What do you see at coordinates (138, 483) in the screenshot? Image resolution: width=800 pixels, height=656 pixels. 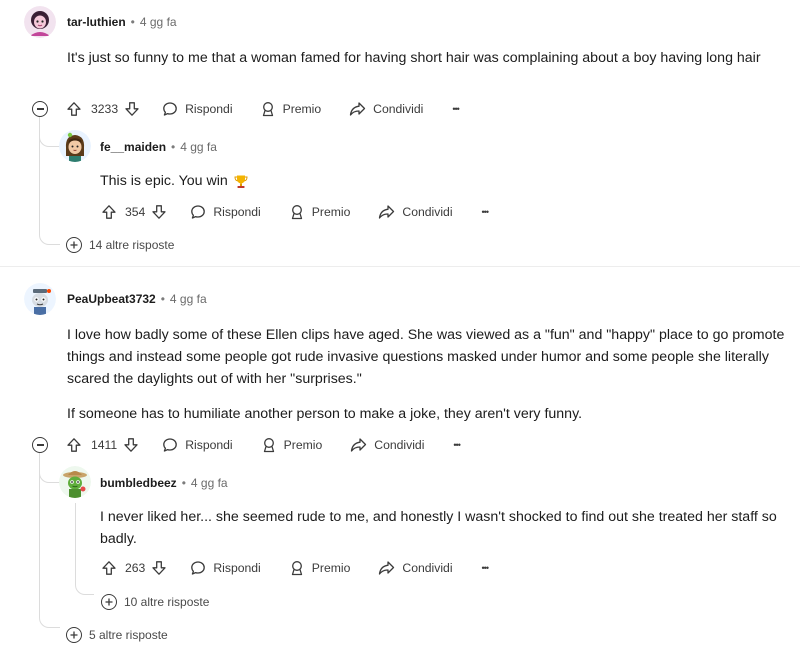 I see `username: bumbledbeez` at bounding box center [138, 483].